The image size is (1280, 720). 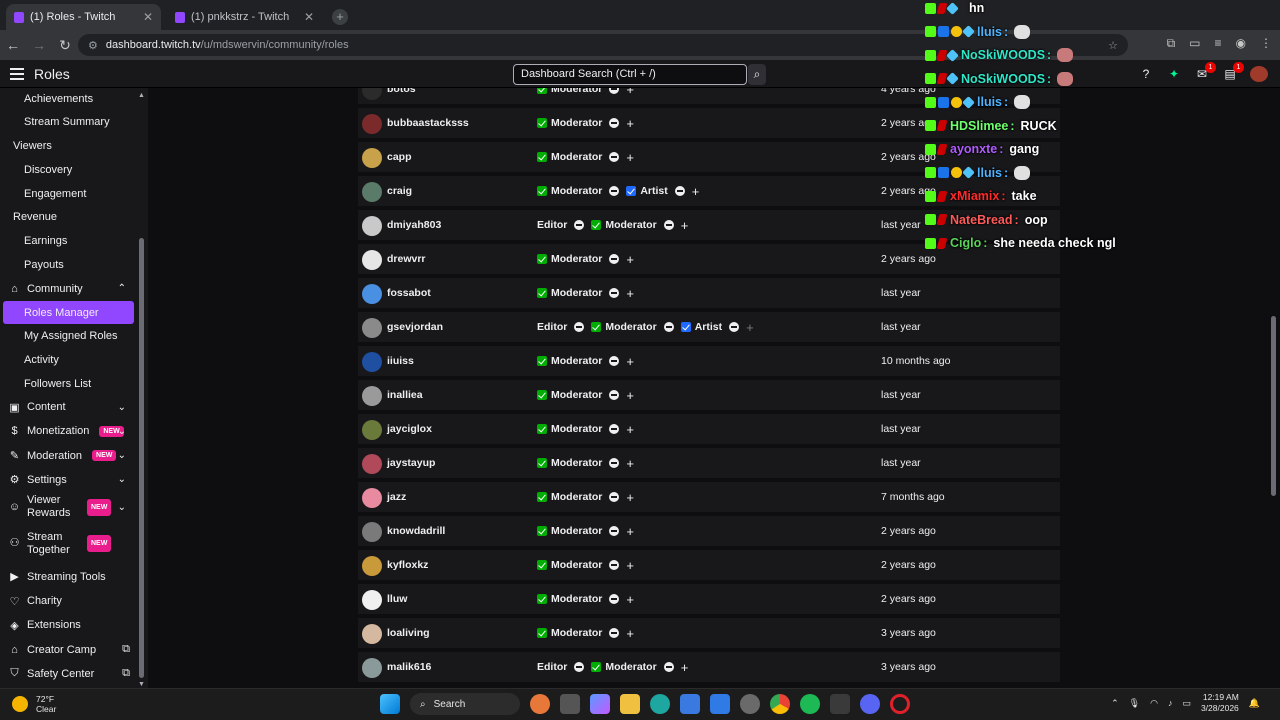 I want to click on username: drewvrr, so click(x=406, y=259).